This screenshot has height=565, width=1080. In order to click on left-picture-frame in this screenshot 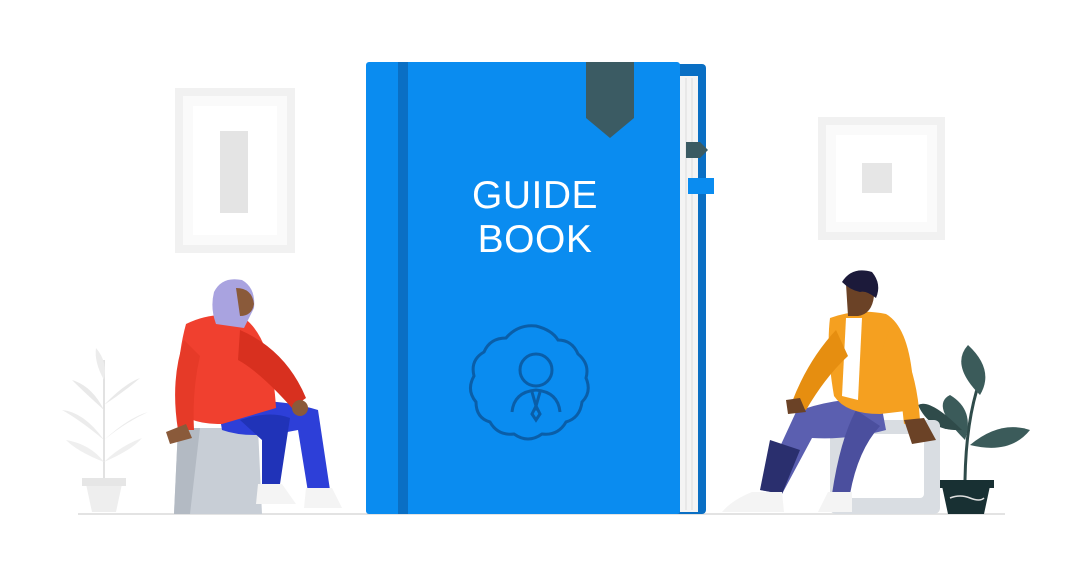, I will do `click(235, 170)`.